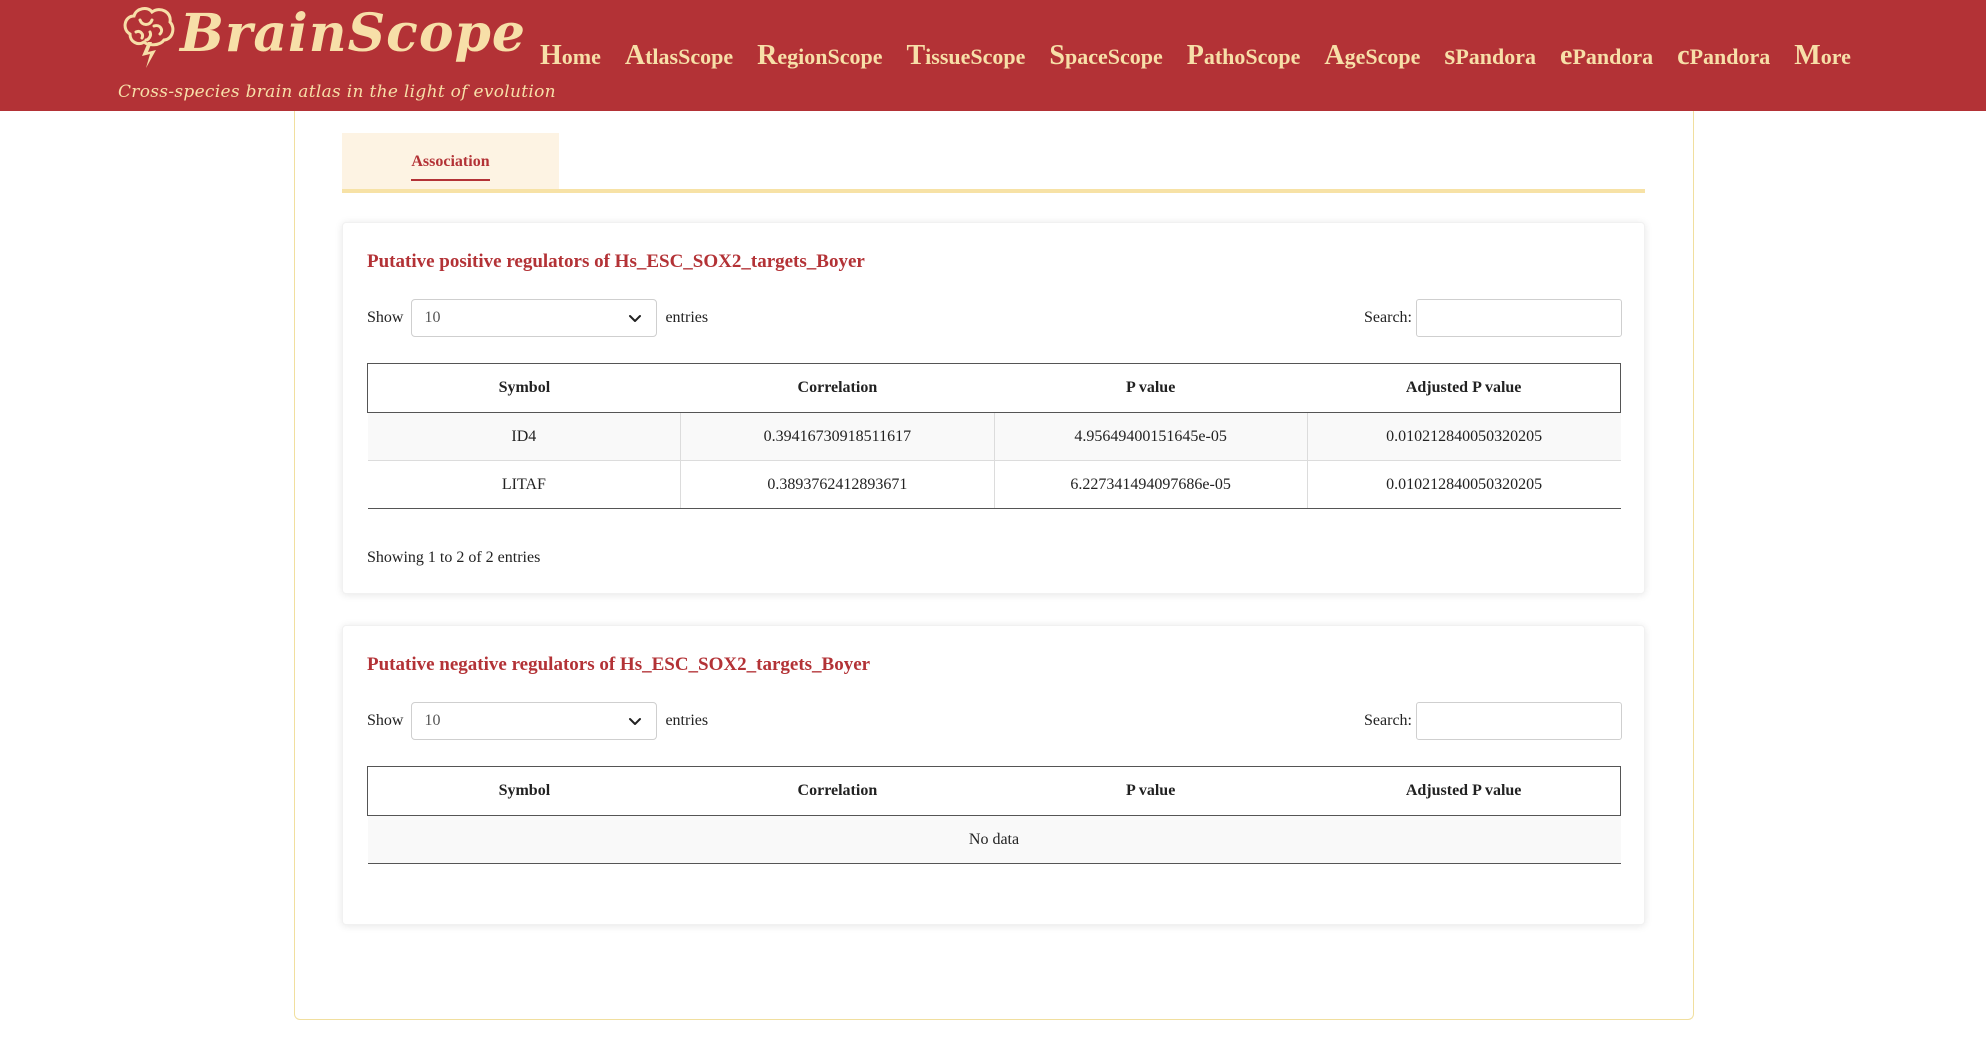  What do you see at coordinates (993, 163) in the screenshot?
I see `tab-bar: Association` at bounding box center [993, 163].